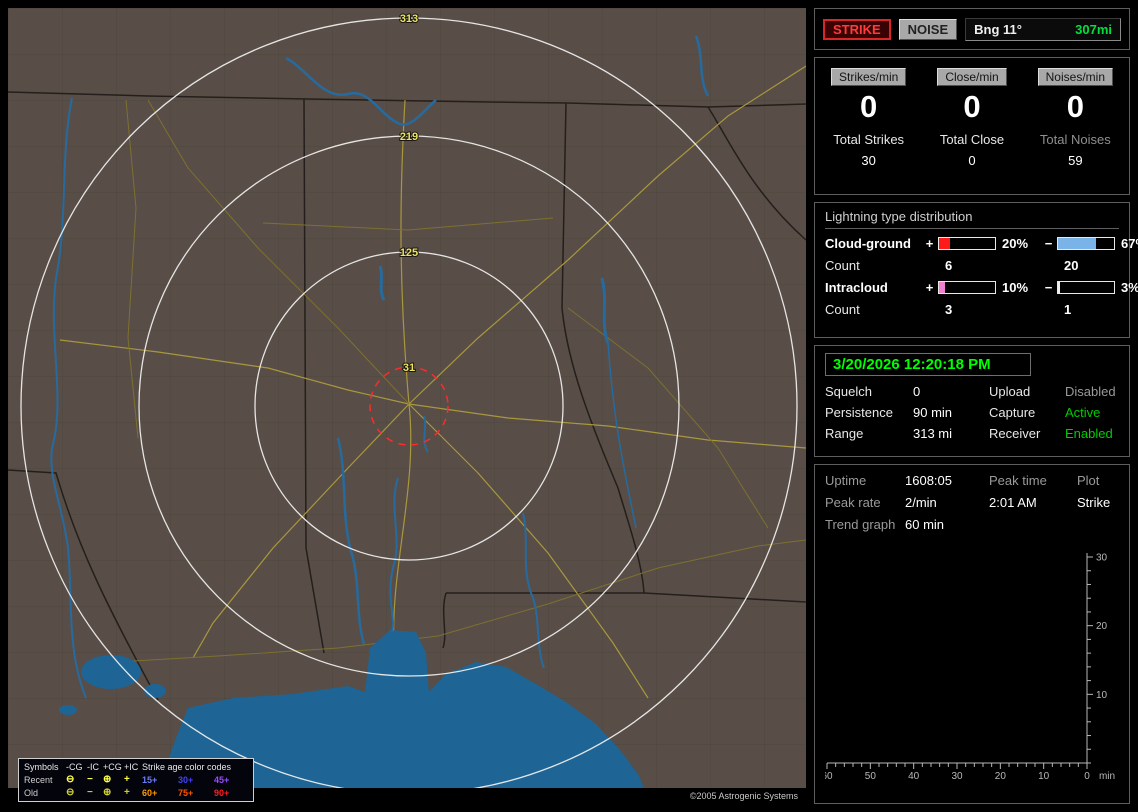  Describe the element at coordinates (41, 767) in the screenshot. I see `legend-symbols-label: Symbols` at that location.